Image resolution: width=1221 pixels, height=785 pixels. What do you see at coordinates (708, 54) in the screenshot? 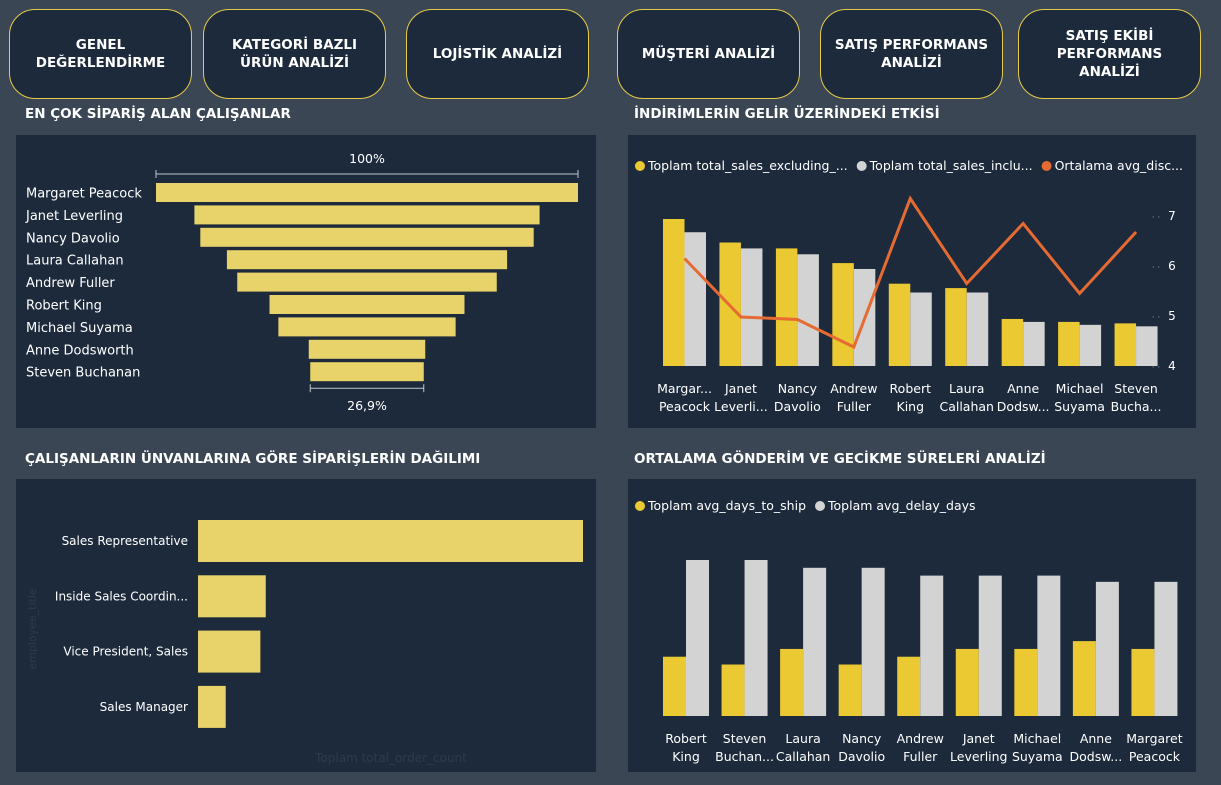
I see `nav-musteri-analizi: MÜŞTERİ ANALİZİ` at bounding box center [708, 54].